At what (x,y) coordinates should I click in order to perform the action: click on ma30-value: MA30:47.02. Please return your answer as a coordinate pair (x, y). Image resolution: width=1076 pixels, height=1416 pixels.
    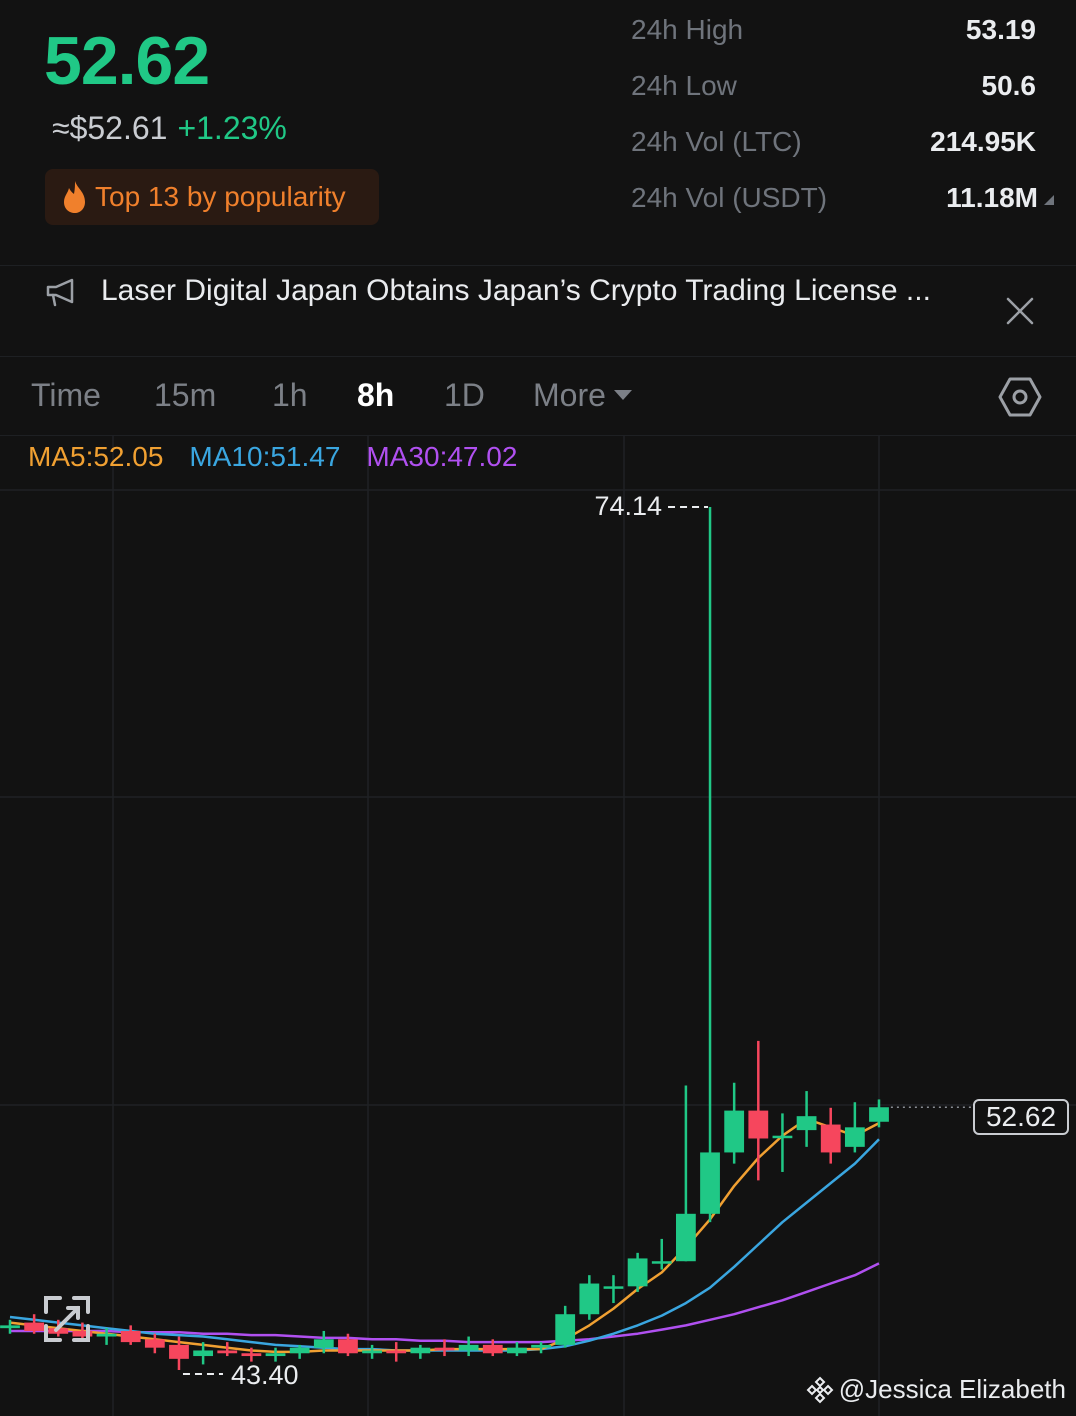
    Looking at the image, I should click on (442, 456).